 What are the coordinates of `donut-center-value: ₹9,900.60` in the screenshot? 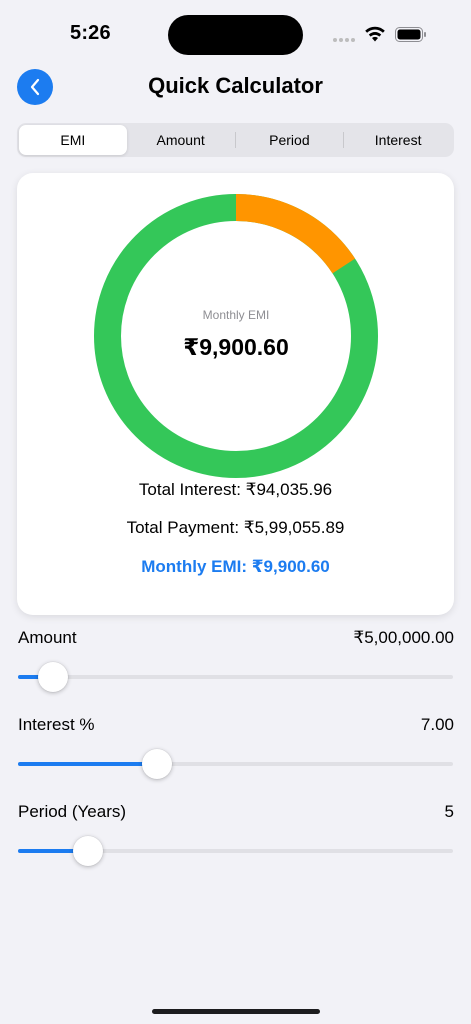 It's located at (236, 347).